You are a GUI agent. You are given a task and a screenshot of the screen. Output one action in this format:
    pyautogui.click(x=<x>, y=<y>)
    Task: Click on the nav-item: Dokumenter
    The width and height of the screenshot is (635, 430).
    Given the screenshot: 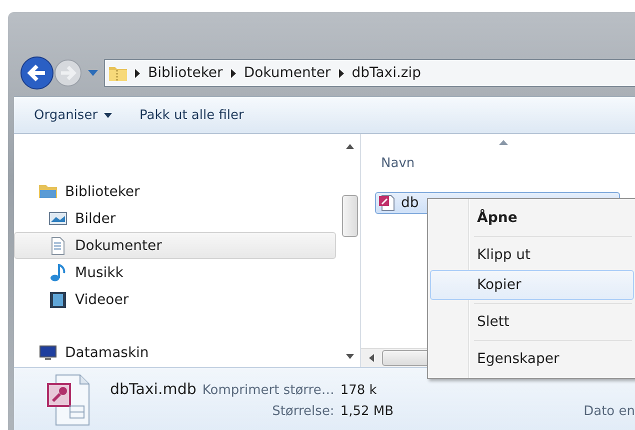 What is the action you would take?
    pyautogui.click(x=175, y=246)
    